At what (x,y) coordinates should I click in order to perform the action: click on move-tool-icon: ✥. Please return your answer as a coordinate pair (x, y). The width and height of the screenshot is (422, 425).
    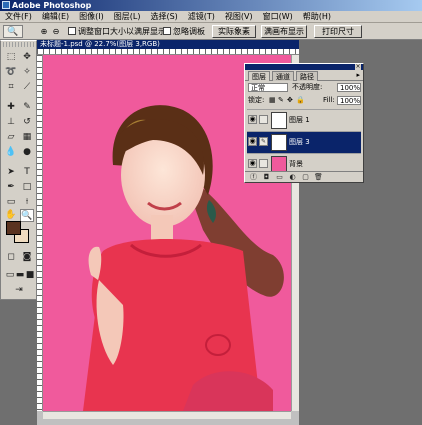
    Looking at the image, I should click on (27, 57).